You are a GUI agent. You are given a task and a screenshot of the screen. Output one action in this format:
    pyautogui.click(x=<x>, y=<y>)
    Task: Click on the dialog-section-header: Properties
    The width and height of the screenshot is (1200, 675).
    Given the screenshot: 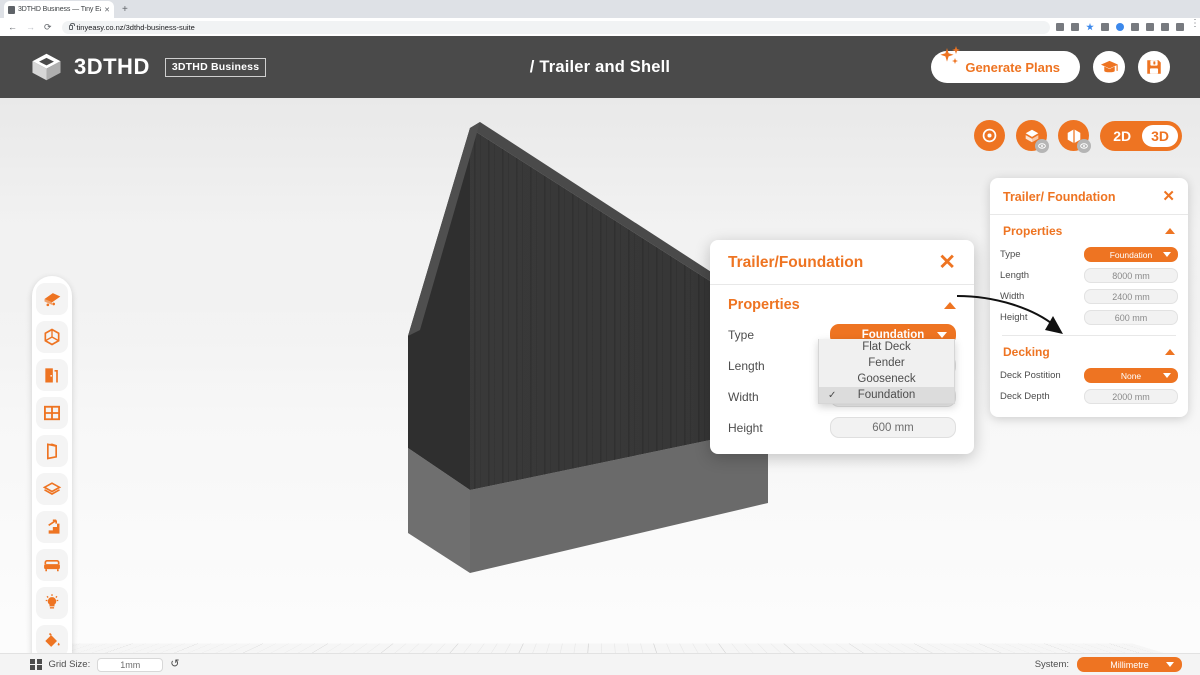 What is the action you would take?
    pyautogui.click(x=842, y=302)
    